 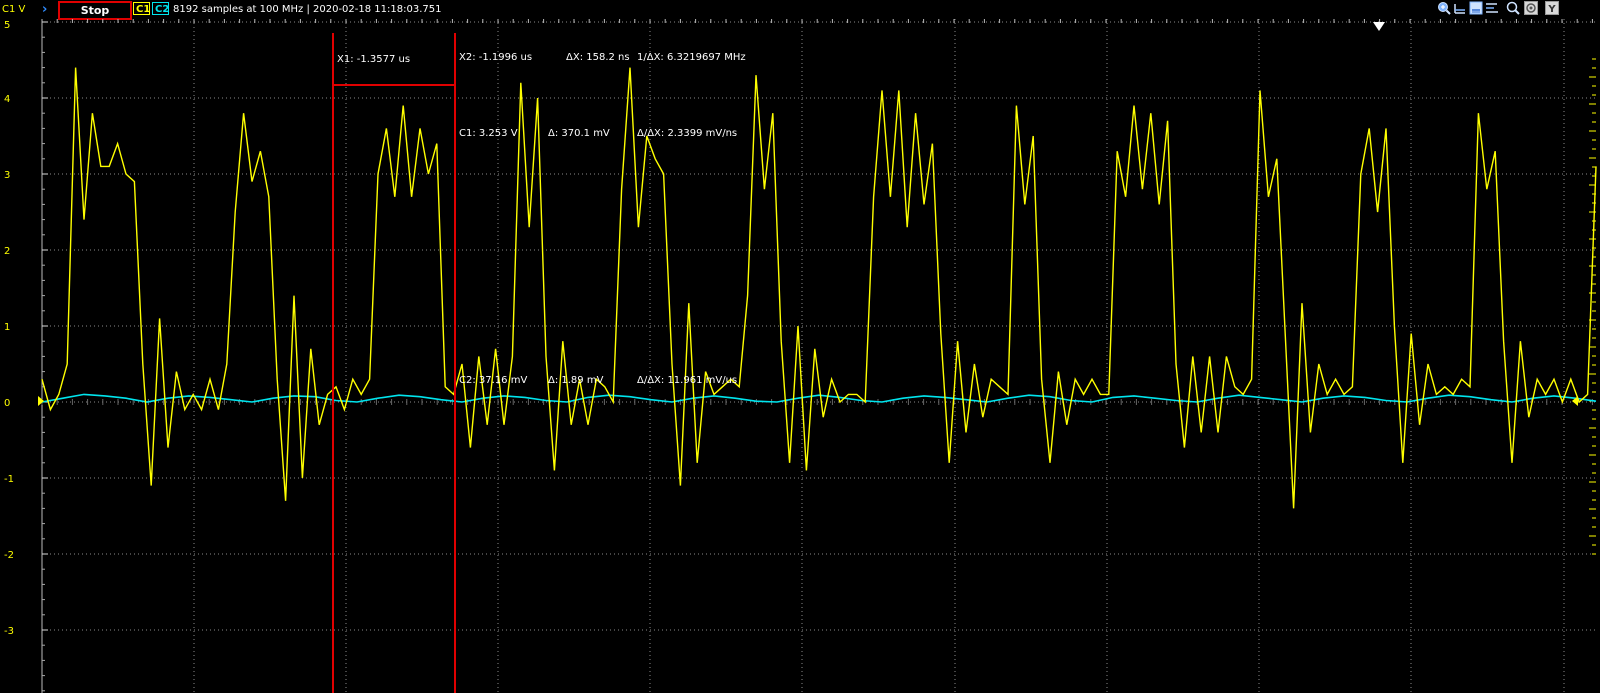 What do you see at coordinates (7, 251) in the screenshot?
I see `y-tick-label: 2` at bounding box center [7, 251].